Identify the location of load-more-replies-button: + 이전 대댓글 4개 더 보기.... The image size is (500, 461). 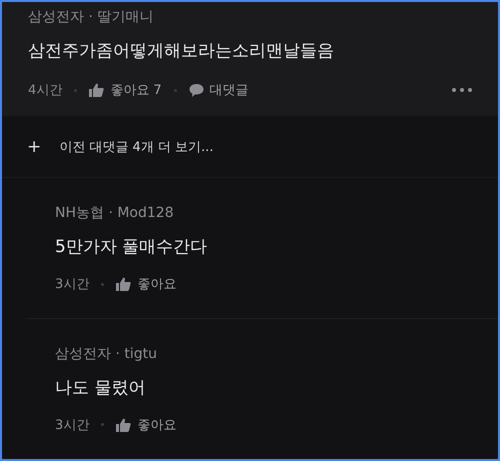
(250, 147).